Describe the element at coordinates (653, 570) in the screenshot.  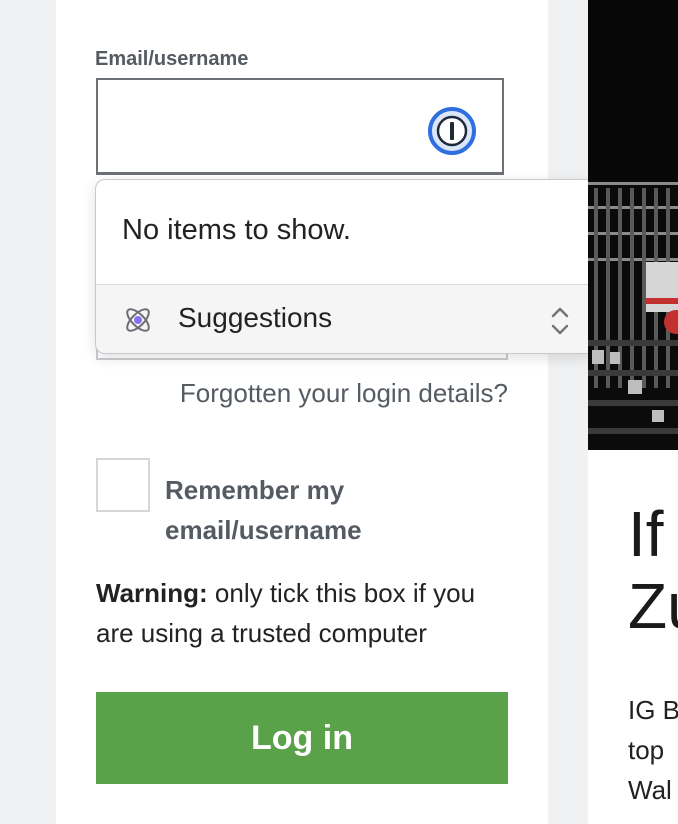
I see `article-heading: If Zu` at that location.